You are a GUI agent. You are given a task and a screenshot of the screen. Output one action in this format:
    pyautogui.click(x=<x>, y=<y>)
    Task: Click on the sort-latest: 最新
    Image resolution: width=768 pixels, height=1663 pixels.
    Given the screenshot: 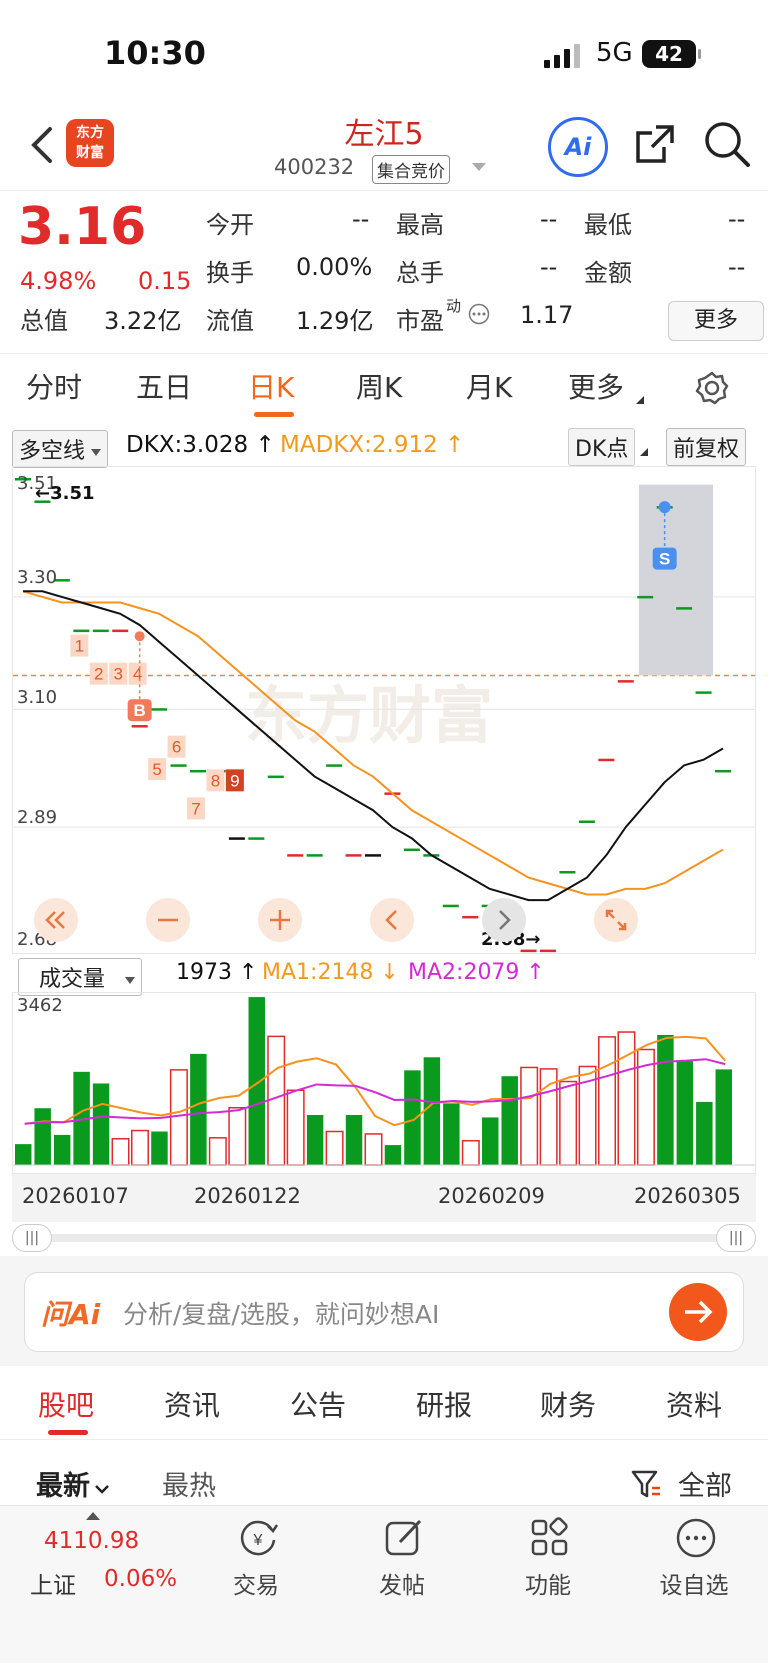 What is the action you would take?
    pyautogui.click(x=73, y=1483)
    